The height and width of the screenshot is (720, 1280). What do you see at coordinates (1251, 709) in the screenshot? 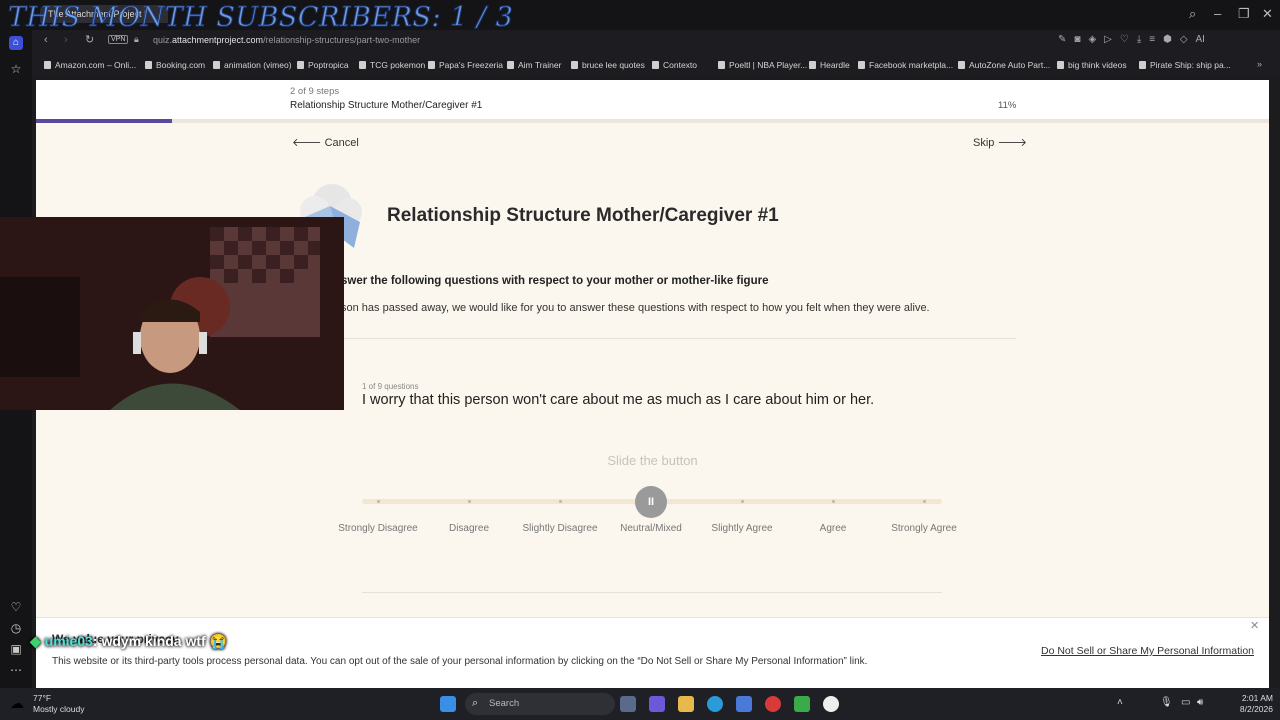
I see `taskbar-date: 8/2/2026` at bounding box center [1251, 709].